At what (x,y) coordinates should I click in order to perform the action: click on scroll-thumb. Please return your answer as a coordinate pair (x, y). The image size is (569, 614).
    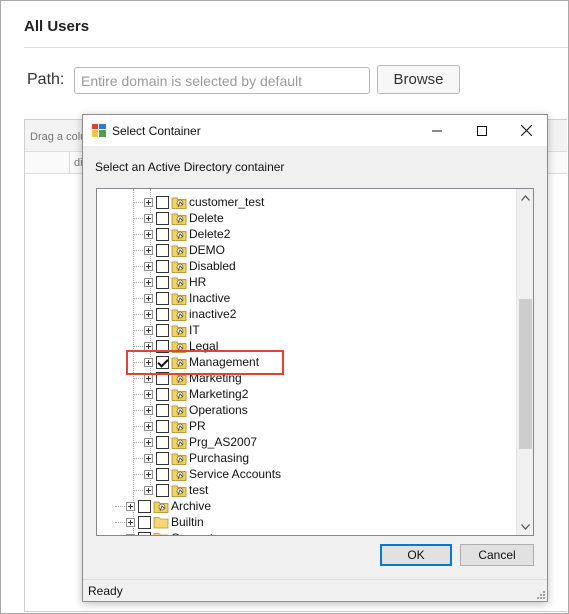
    Looking at the image, I should click on (525, 374).